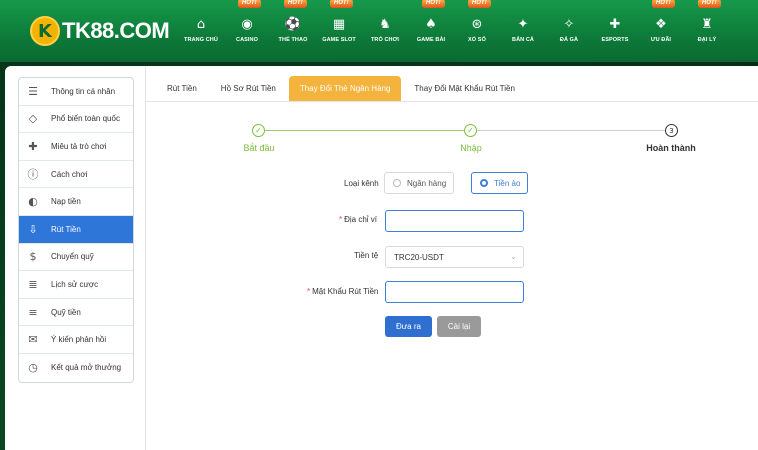 Image resolution: width=758 pixels, height=450 pixels. What do you see at coordinates (345, 291) in the screenshot?
I see `withdraw-password-label-text: Mật Khẩu Rút Tiền` at bounding box center [345, 291].